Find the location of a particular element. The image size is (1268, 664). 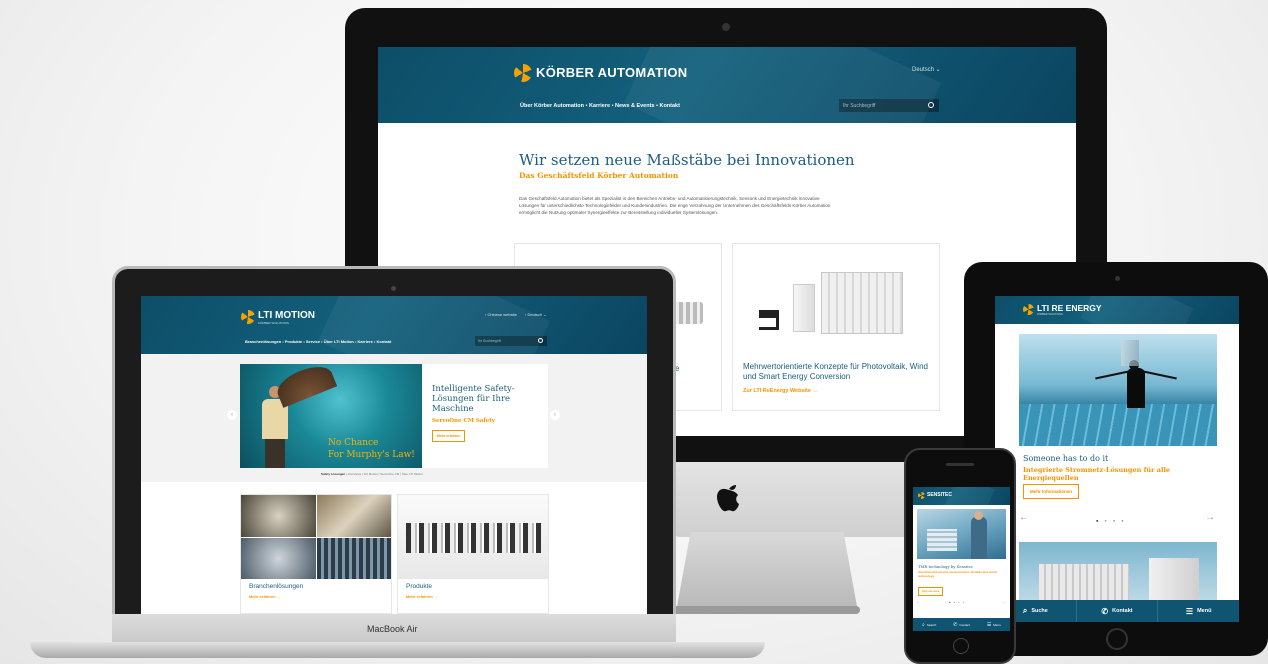

nav-branchenloesungen: Branchenlösungen is located at coordinates (263, 341).